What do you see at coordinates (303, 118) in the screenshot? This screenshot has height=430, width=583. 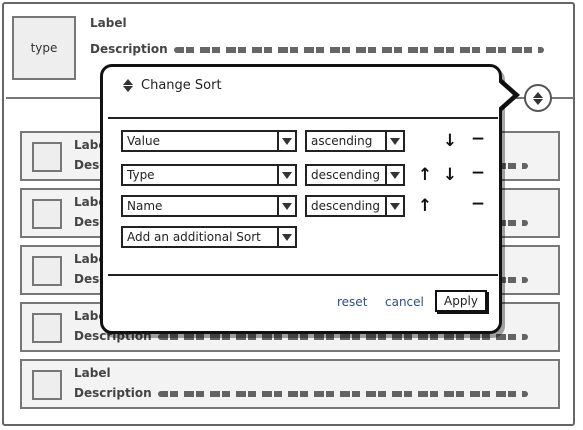 I see `popover-top-divider` at bounding box center [303, 118].